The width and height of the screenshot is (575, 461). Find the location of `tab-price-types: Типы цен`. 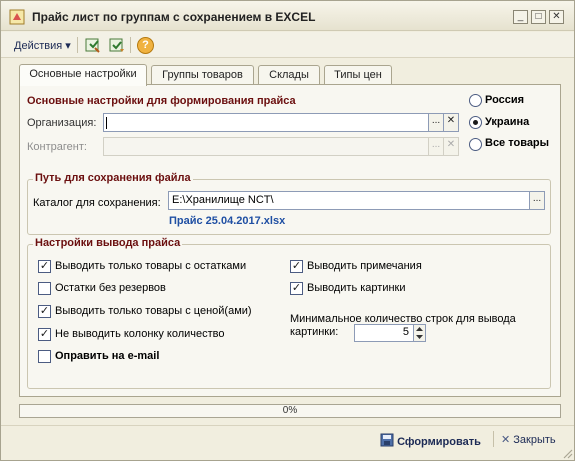

tab-price-types: Типы цен is located at coordinates (358, 75).